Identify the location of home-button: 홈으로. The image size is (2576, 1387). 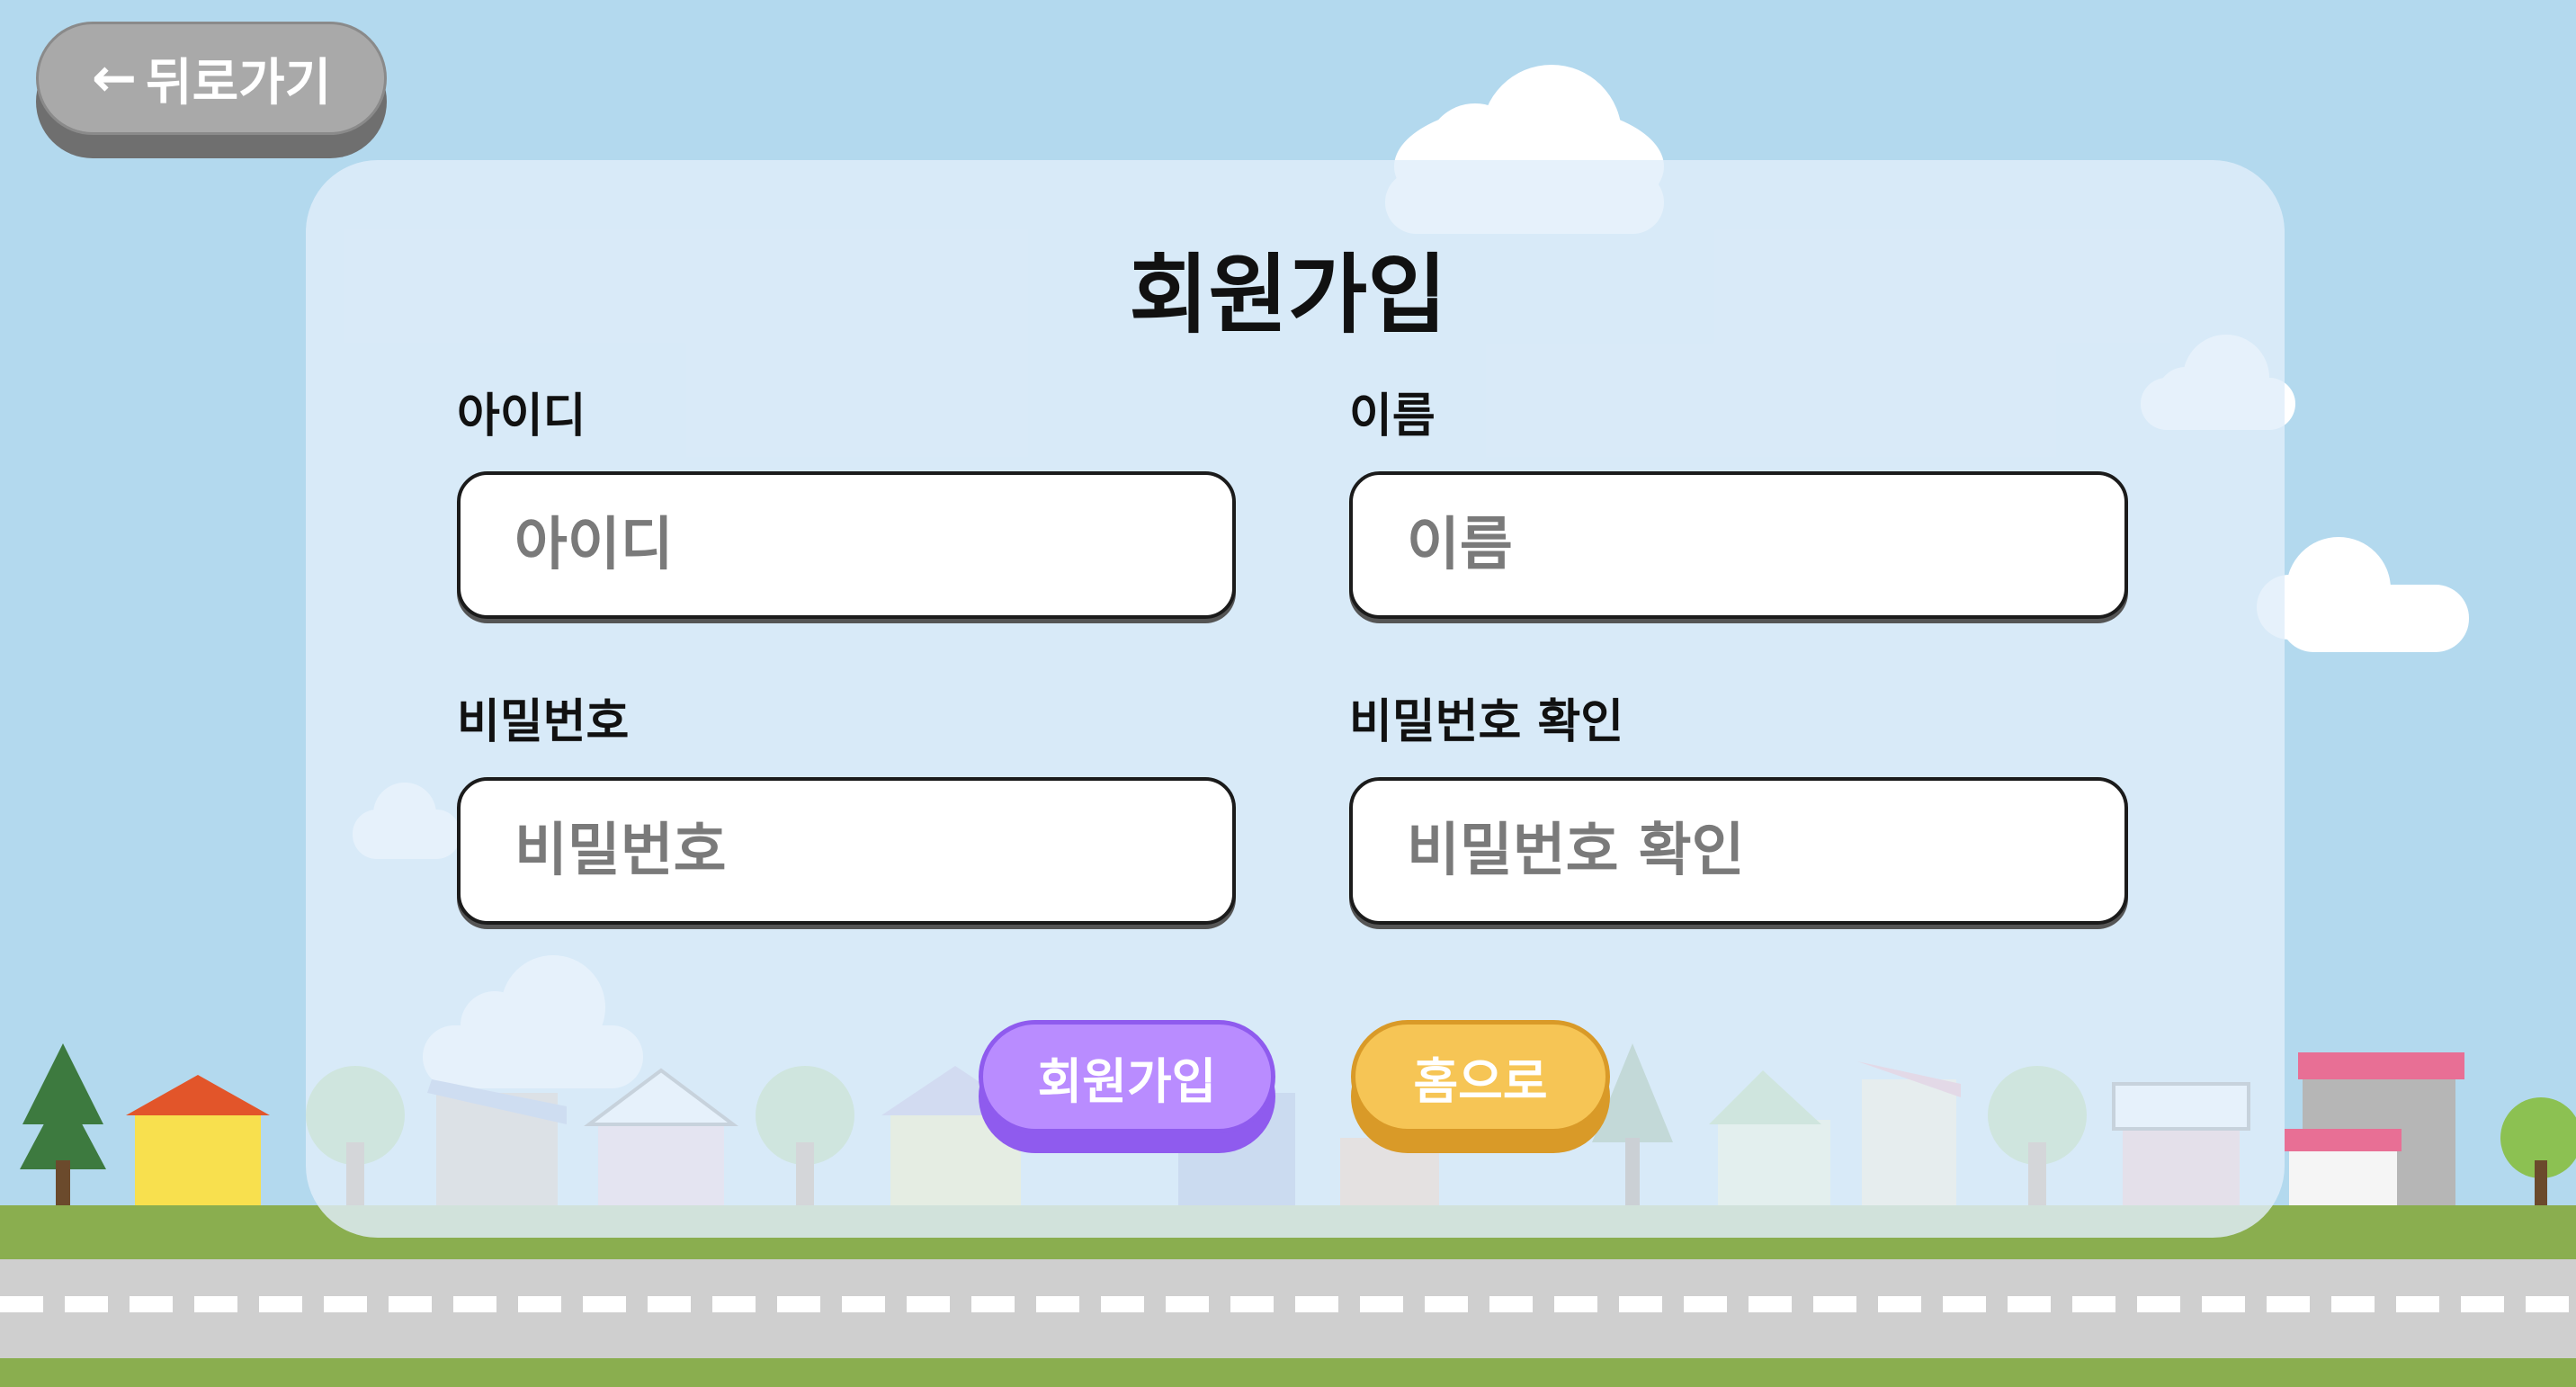
(1480, 1076).